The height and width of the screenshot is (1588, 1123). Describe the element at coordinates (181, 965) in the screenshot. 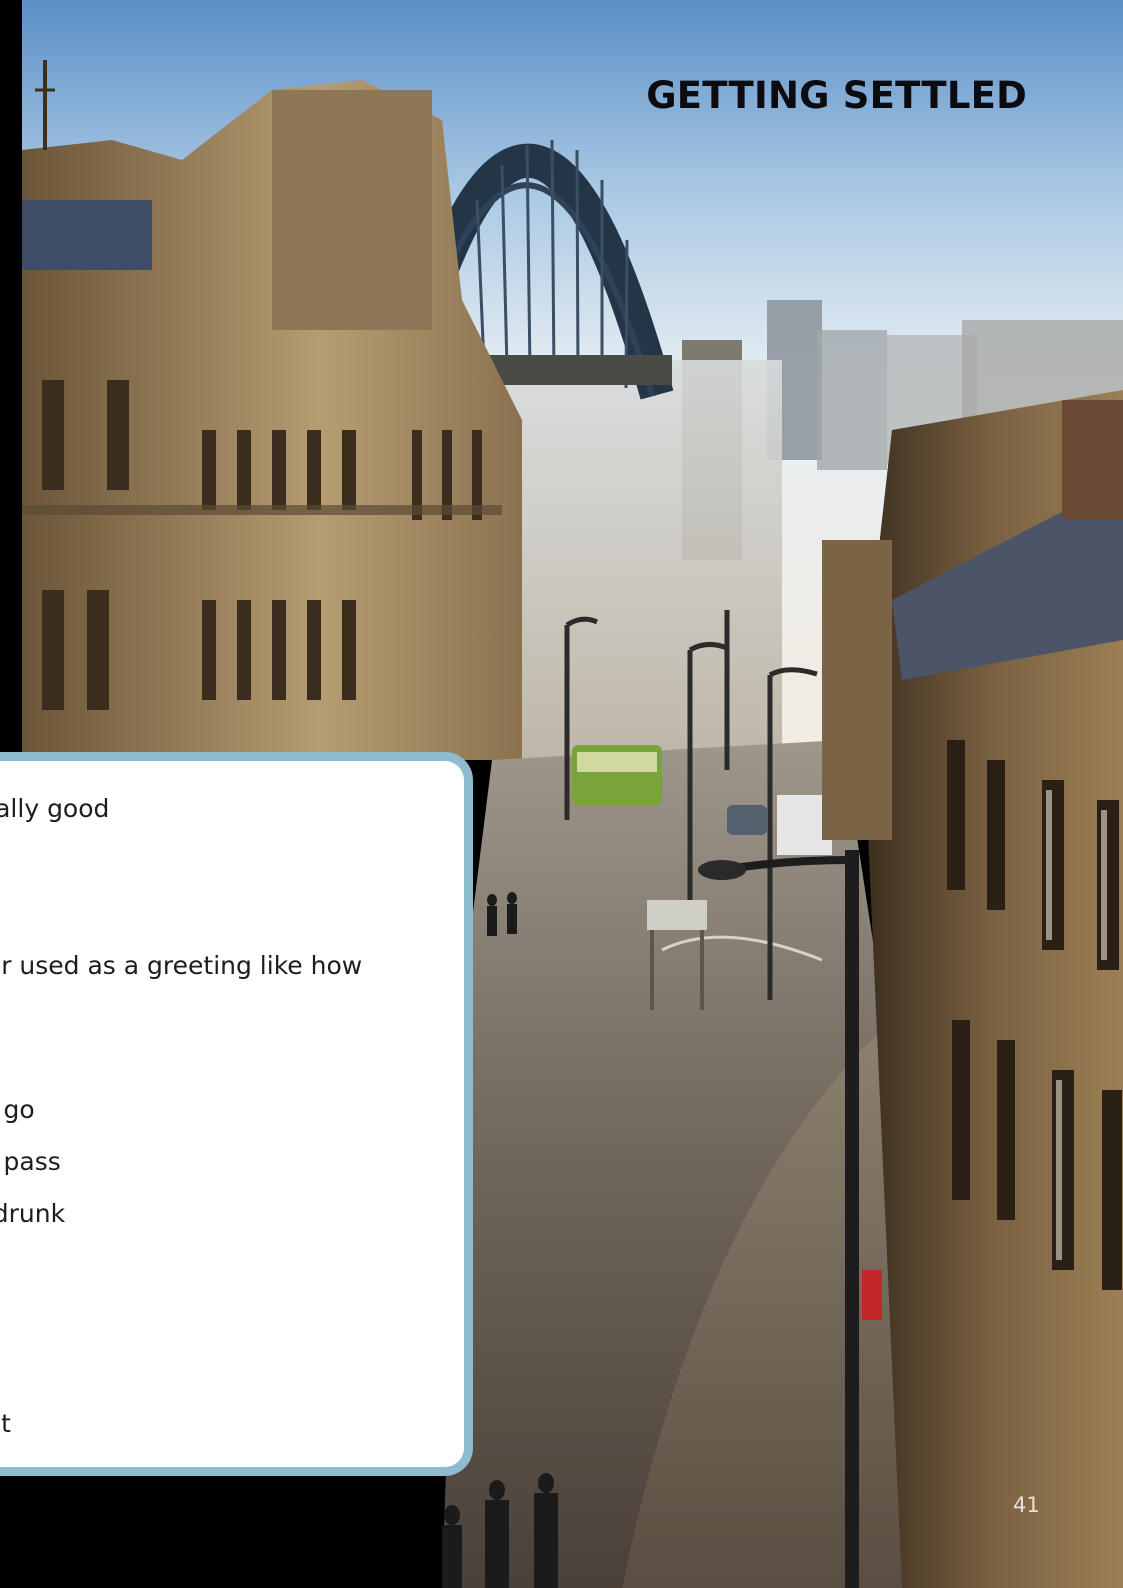

I see `glossary-line: , or used as a greeting like how` at that location.